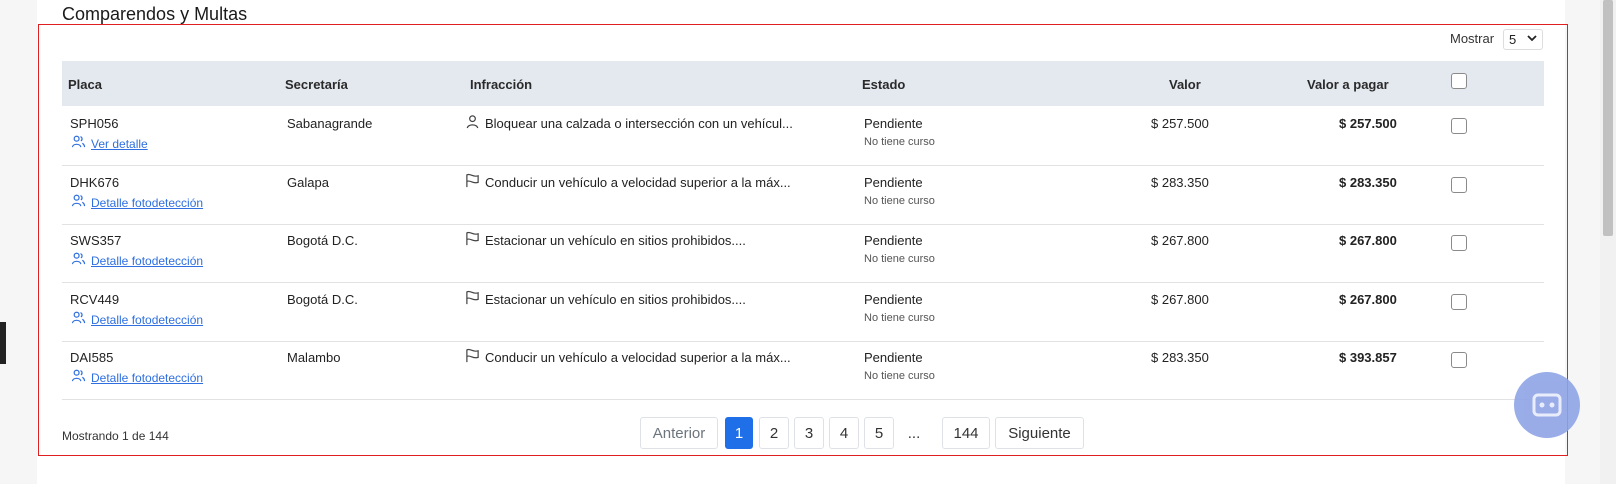  I want to click on page-size-label: Mostrar, so click(1472, 38).